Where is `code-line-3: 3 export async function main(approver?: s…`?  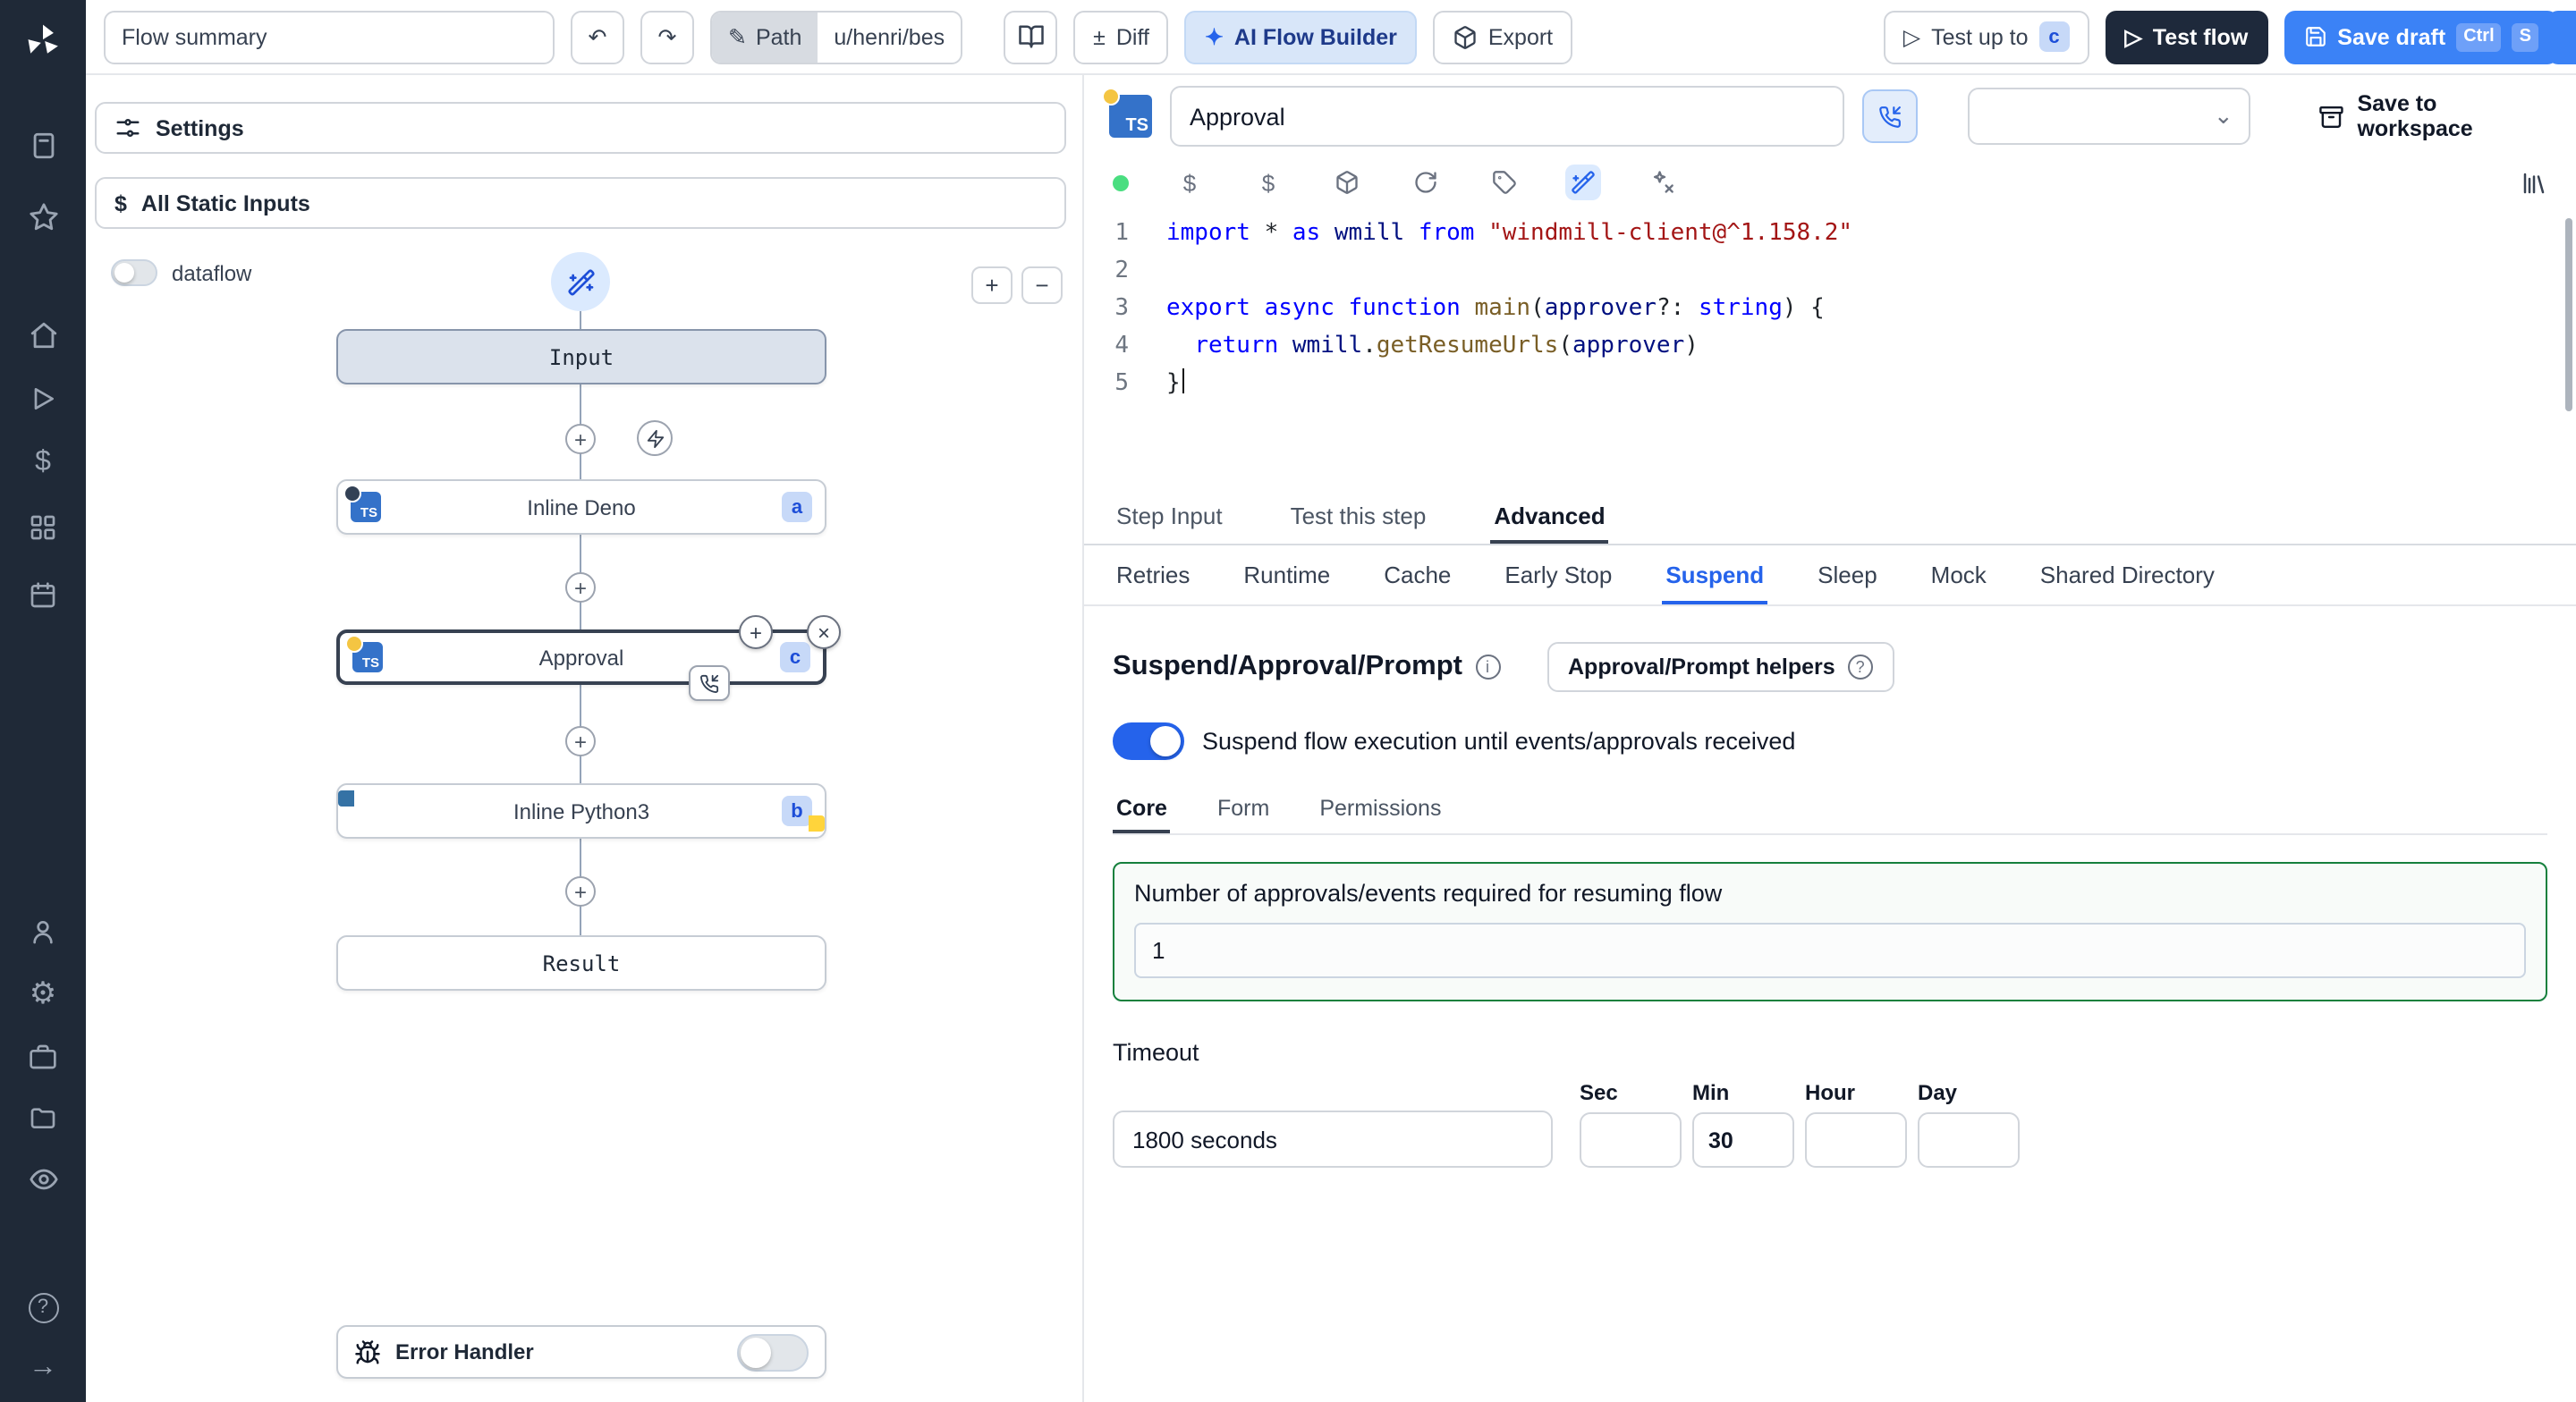 code-line-3: 3 export async function main(approver?: s… is located at coordinates (1830, 308).